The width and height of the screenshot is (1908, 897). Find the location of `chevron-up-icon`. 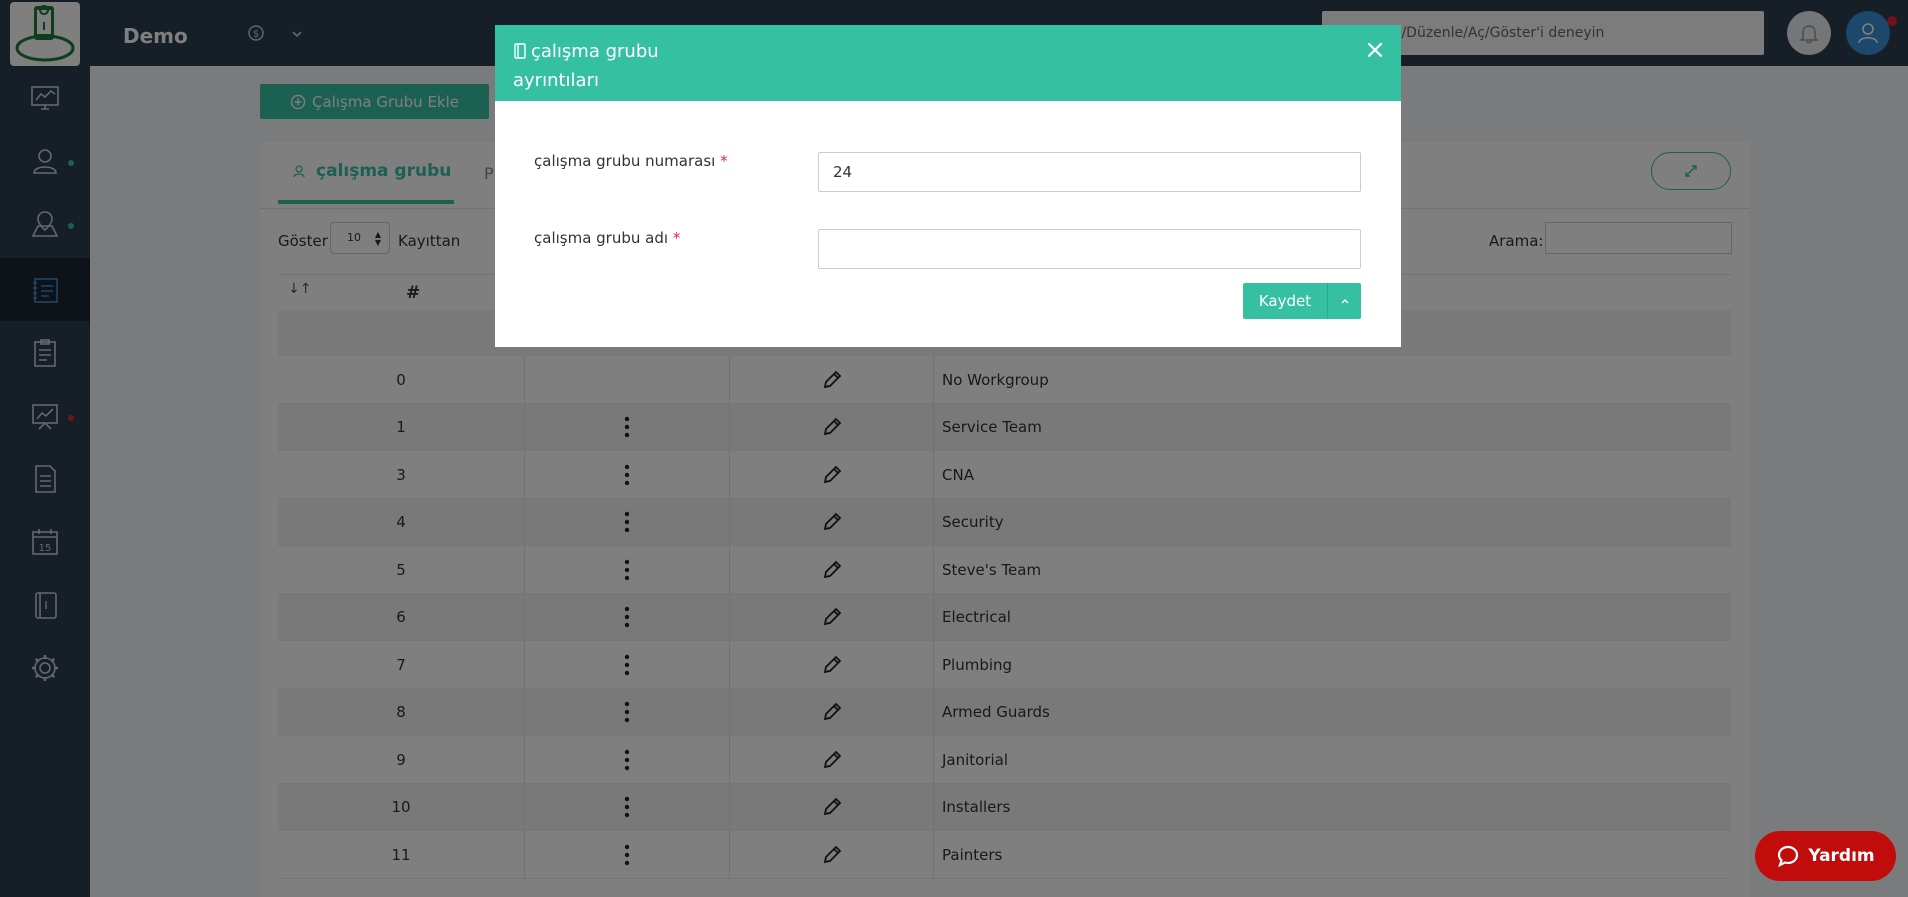

chevron-up-icon is located at coordinates (1344, 301).